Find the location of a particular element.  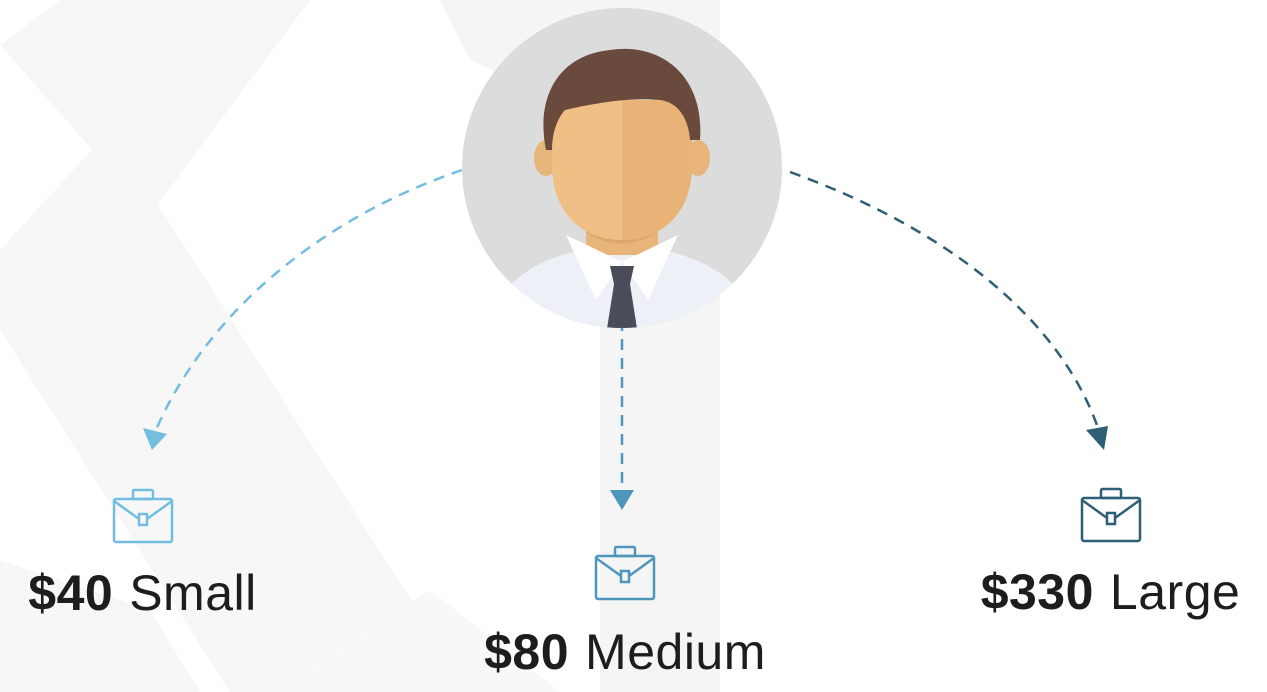

option-price: $40 is located at coordinates (71, 593).